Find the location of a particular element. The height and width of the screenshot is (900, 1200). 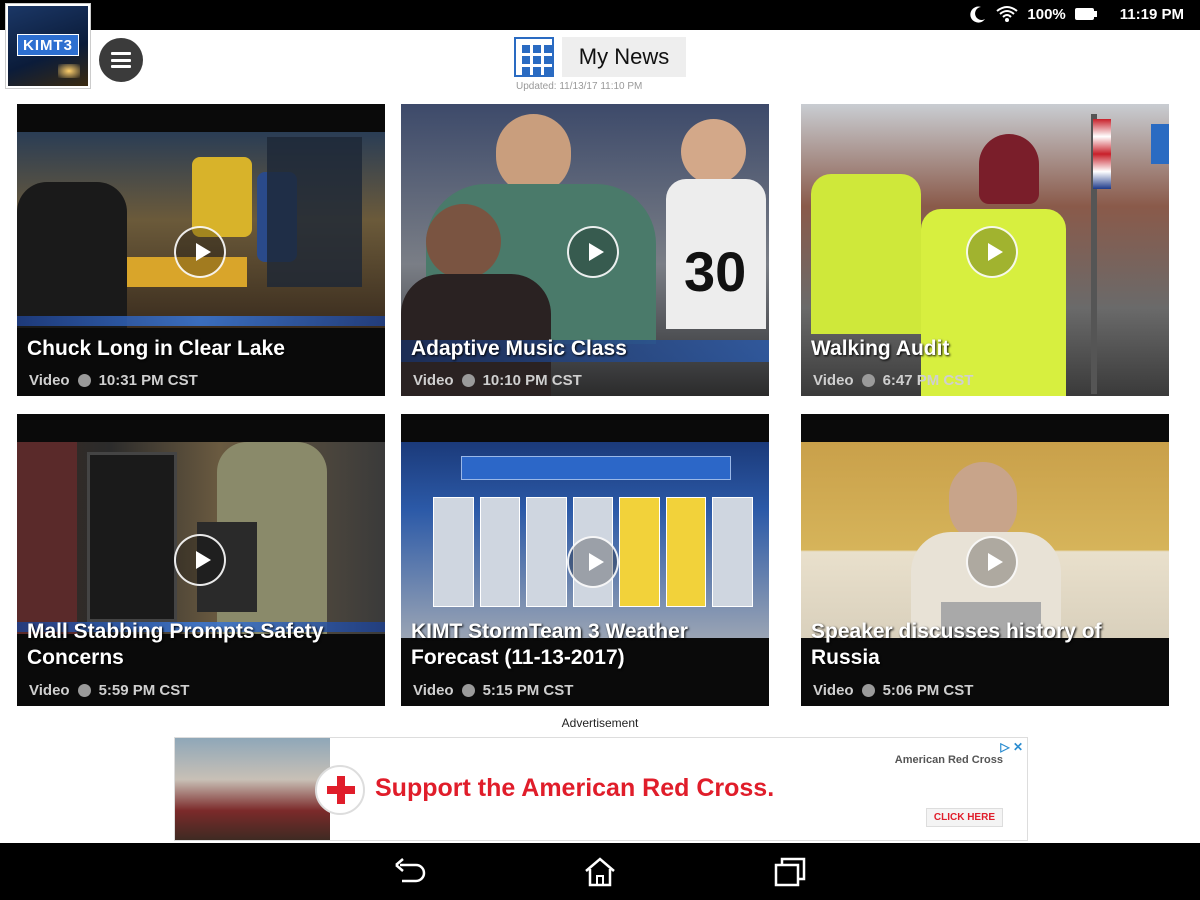

wifi-icon is located at coordinates (1007, 14).